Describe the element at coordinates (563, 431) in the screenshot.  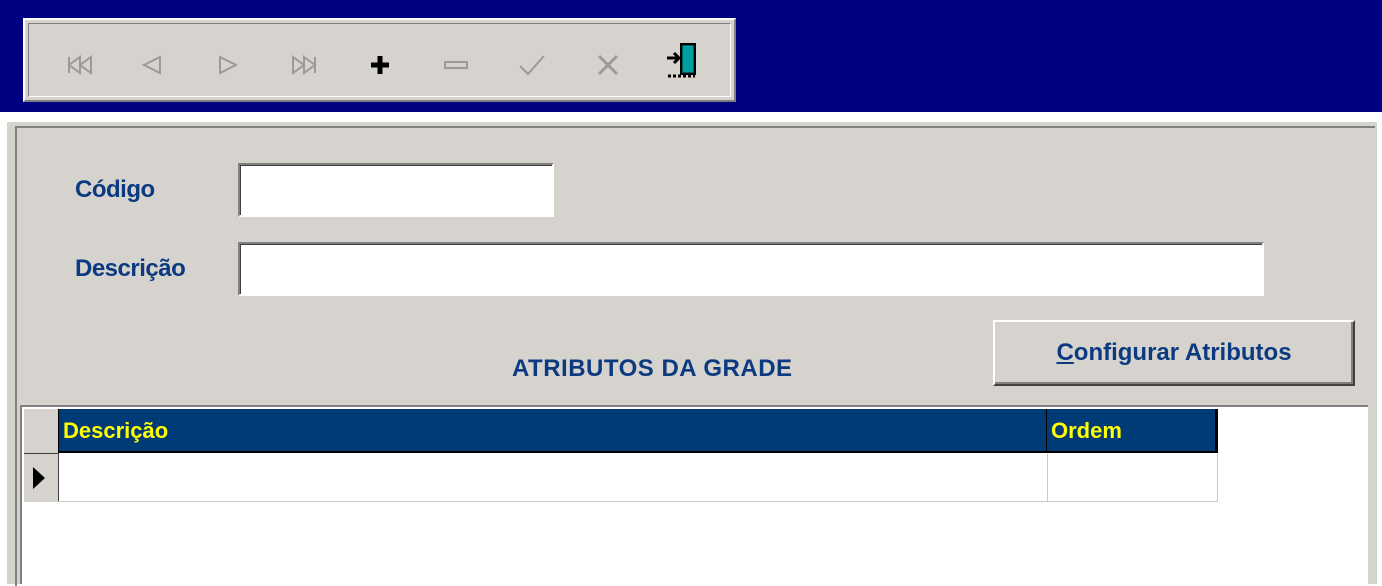
I see `grid-header-descricao: Descrição` at that location.